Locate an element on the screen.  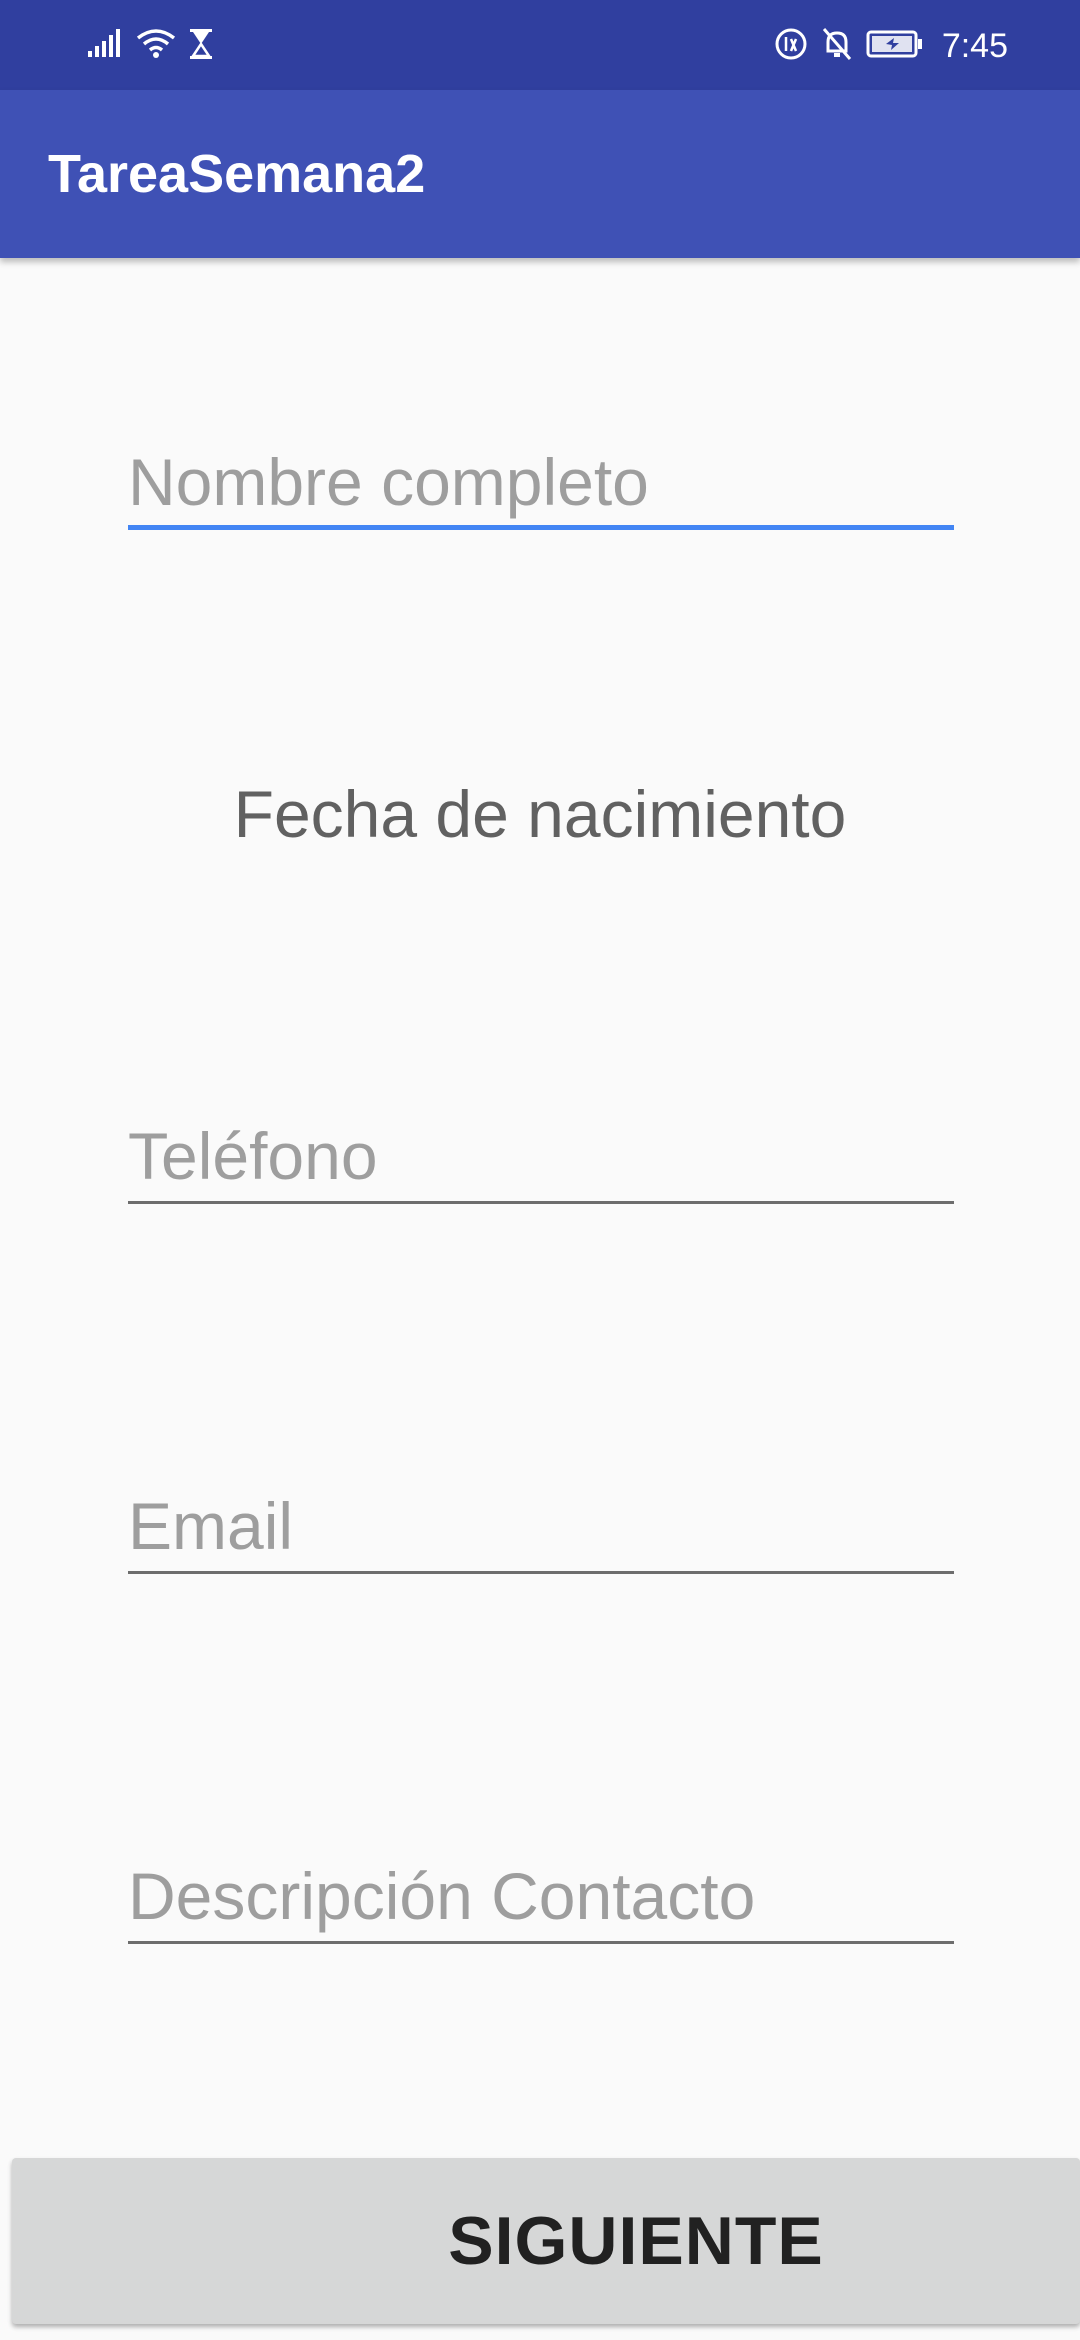
name-field is located at coordinates (541, 485).